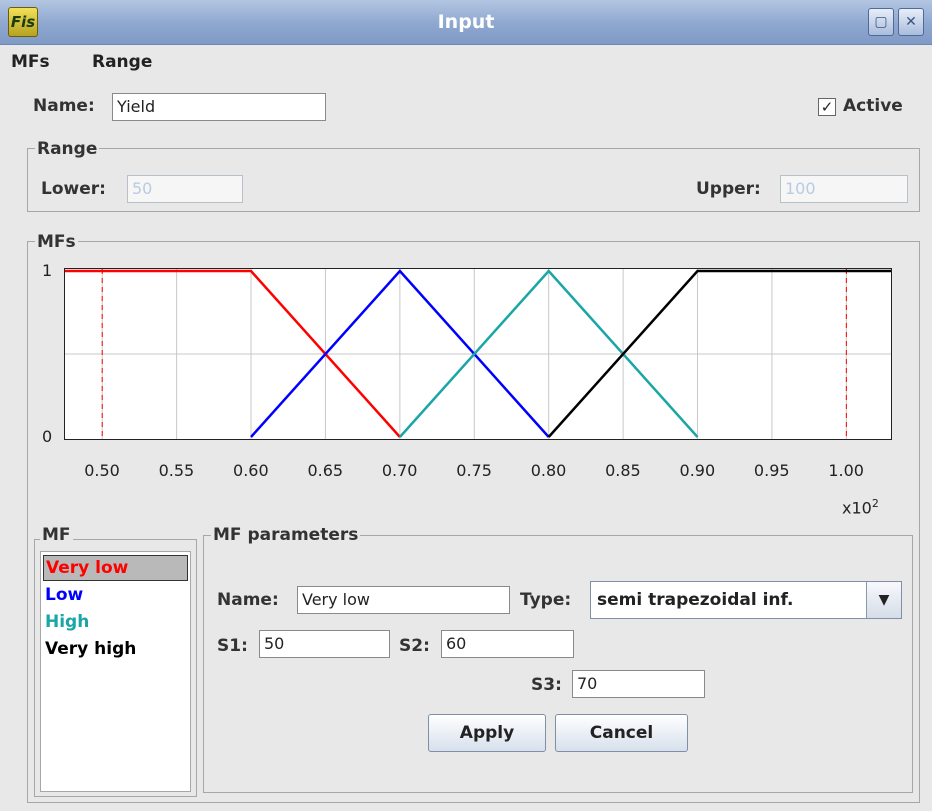  What do you see at coordinates (176, 470) in the screenshot?
I see `x-tick-label: 0.55` at bounding box center [176, 470].